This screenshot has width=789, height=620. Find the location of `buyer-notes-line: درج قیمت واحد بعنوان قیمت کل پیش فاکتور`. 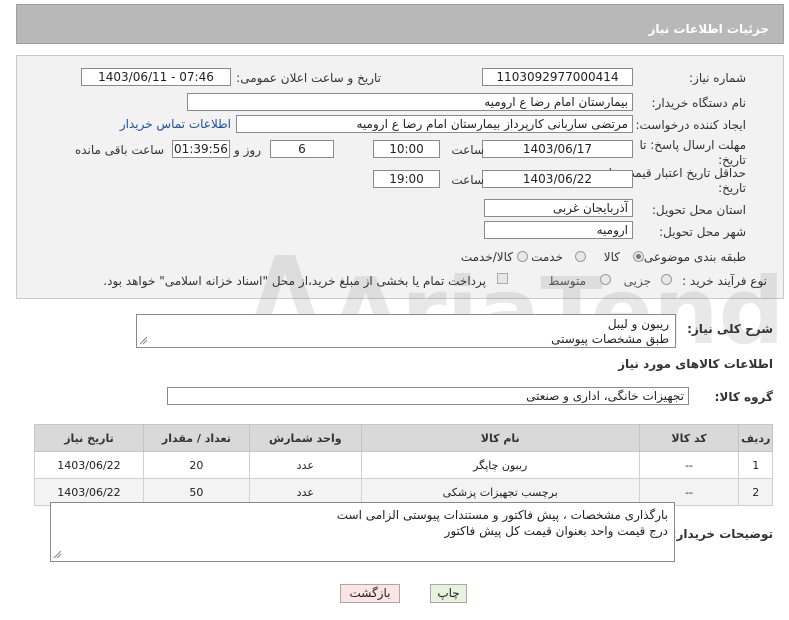

buyer-notes-line: درج قیمت واحد بعنوان قیمت کل پیش فاکتور is located at coordinates (556, 531).